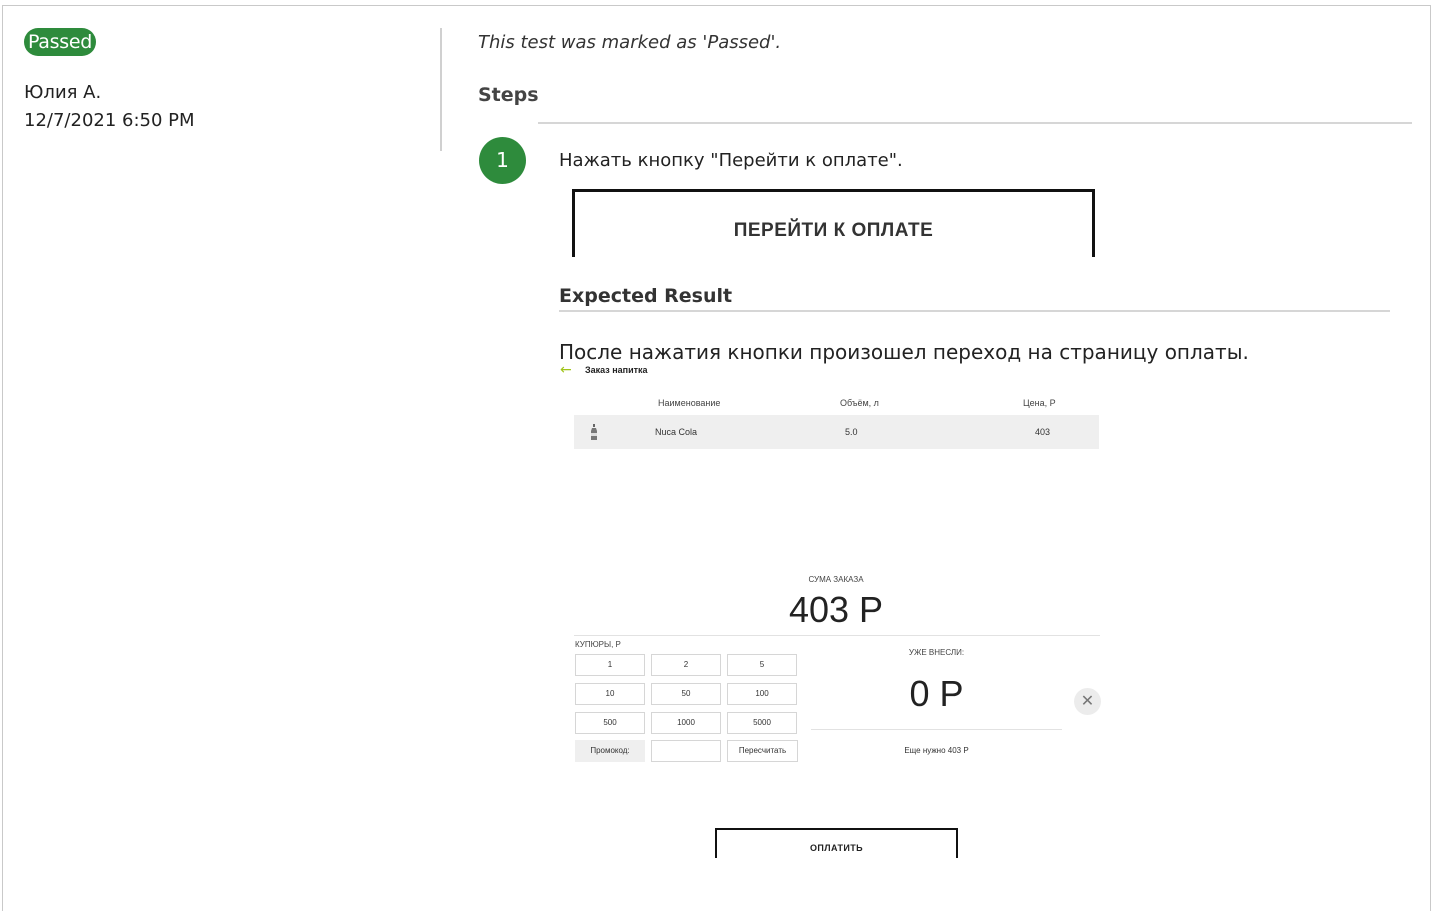 The height and width of the screenshot is (911, 1435). What do you see at coordinates (441, 89) in the screenshot?
I see `column-divider` at bounding box center [441, 89].